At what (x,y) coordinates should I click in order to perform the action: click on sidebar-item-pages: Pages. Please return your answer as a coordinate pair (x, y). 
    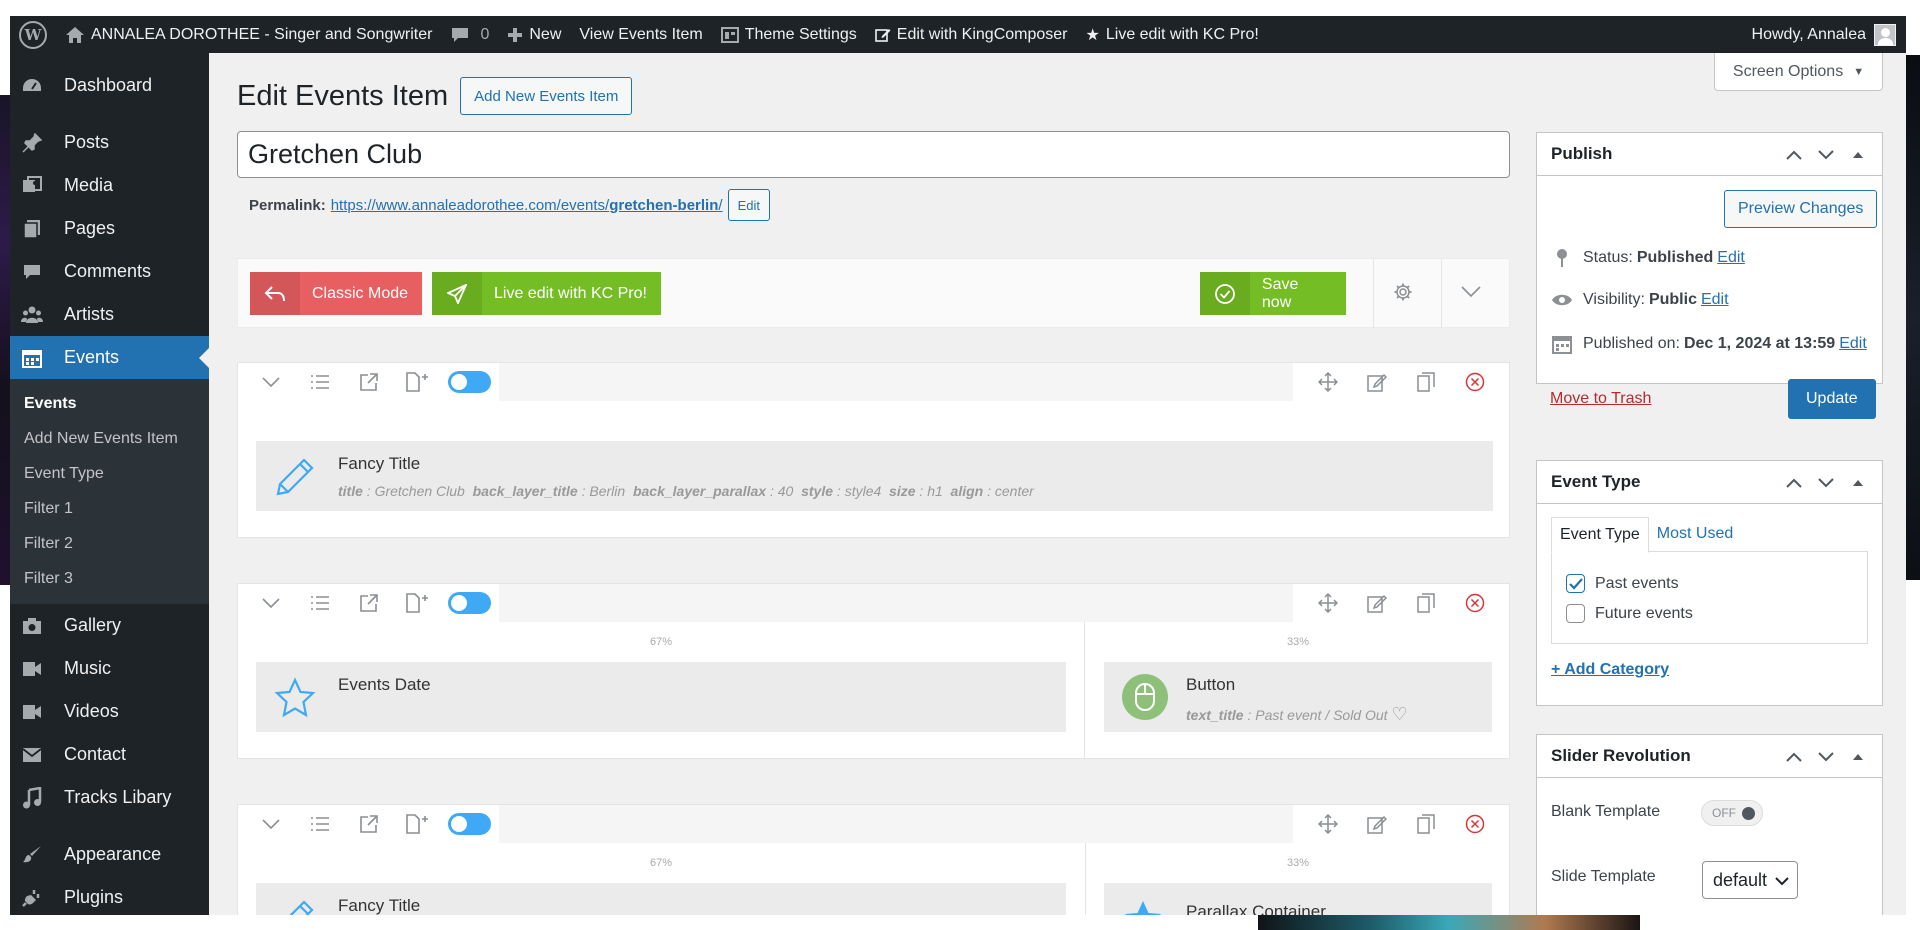
    Looking at the image, I should click on (109, 228).